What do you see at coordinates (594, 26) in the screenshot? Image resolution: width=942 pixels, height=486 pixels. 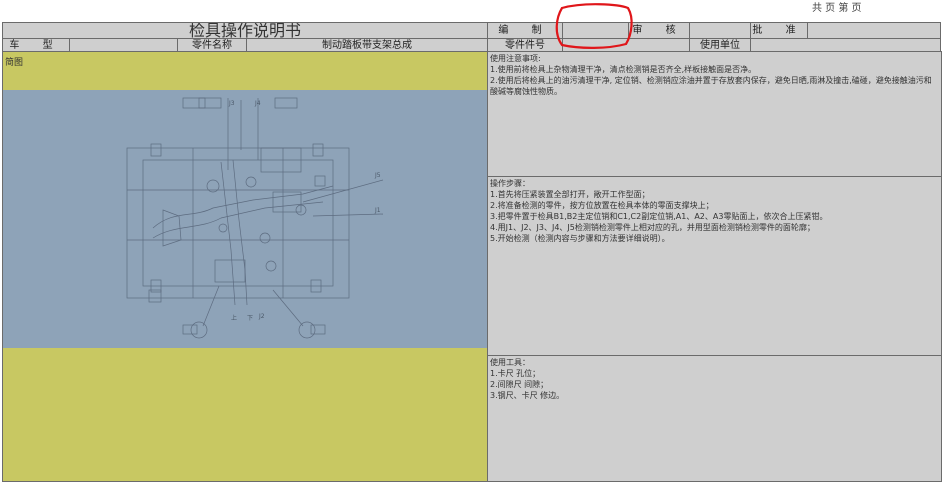 I see `red-highlight-annotation` at bounding box center [594, 26].